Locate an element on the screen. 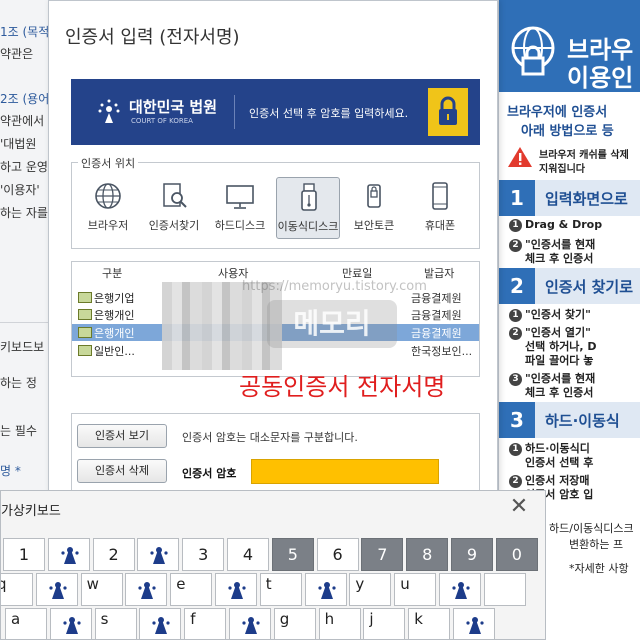 The image size is (640, 640). key-3: 3 is located at coordinates (203, 554).